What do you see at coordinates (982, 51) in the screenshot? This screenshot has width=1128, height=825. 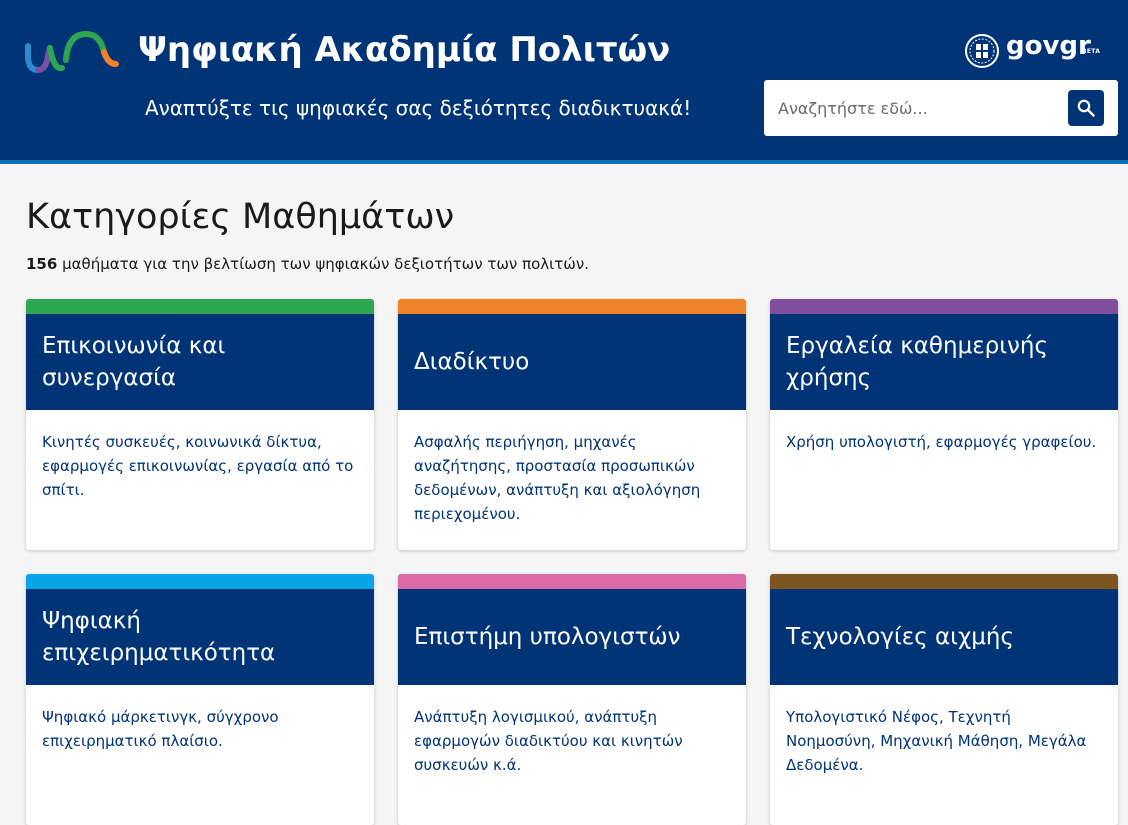 I see `greek-seal-icon` at bounding box center [982, 51].